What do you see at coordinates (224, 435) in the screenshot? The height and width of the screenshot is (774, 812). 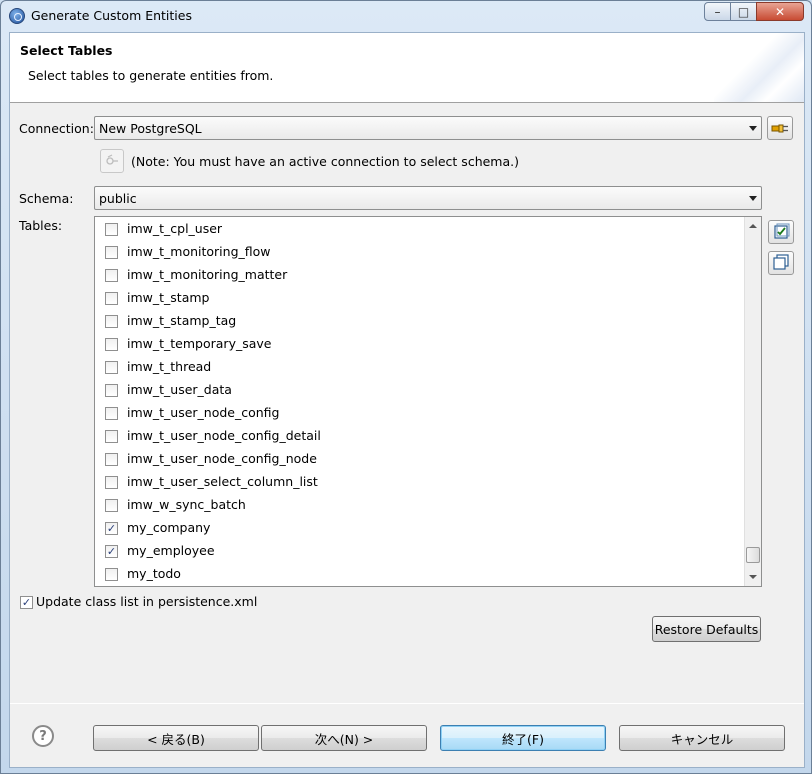 I see `table-name: imw_t_user_node_config_detail` at bounding box center [224, 435].